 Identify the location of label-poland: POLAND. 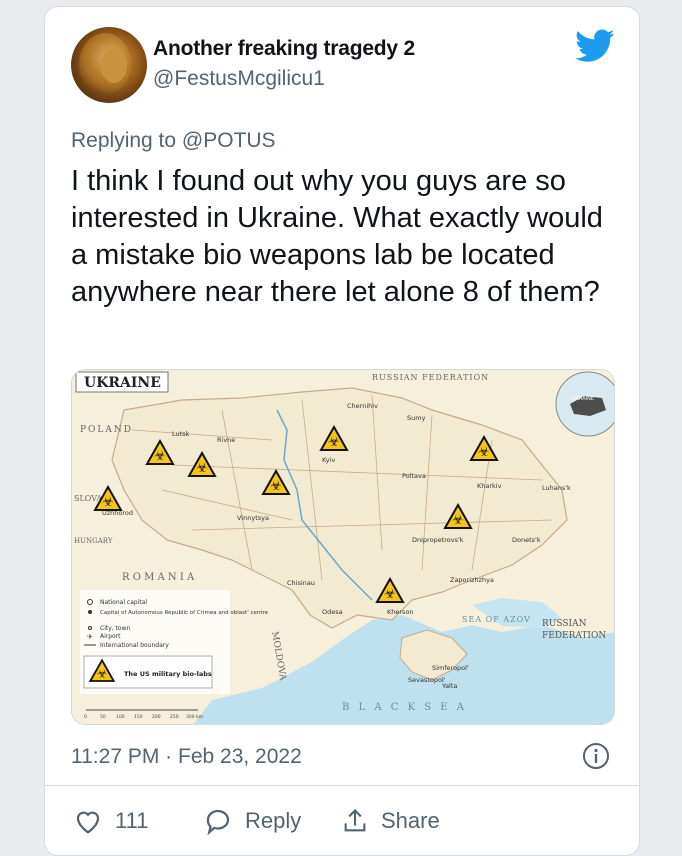
(106, 430).